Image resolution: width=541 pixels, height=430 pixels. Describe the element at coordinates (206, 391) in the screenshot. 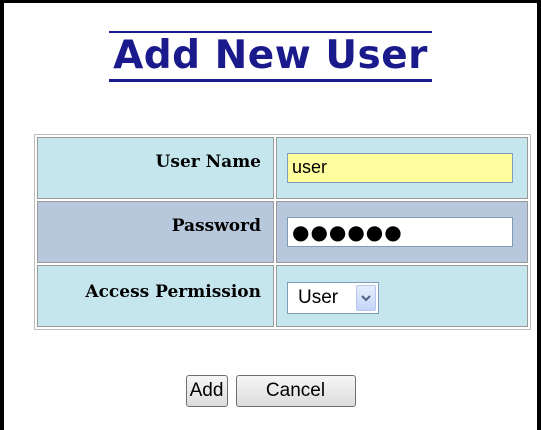

I see `add-button: Add` at that location.